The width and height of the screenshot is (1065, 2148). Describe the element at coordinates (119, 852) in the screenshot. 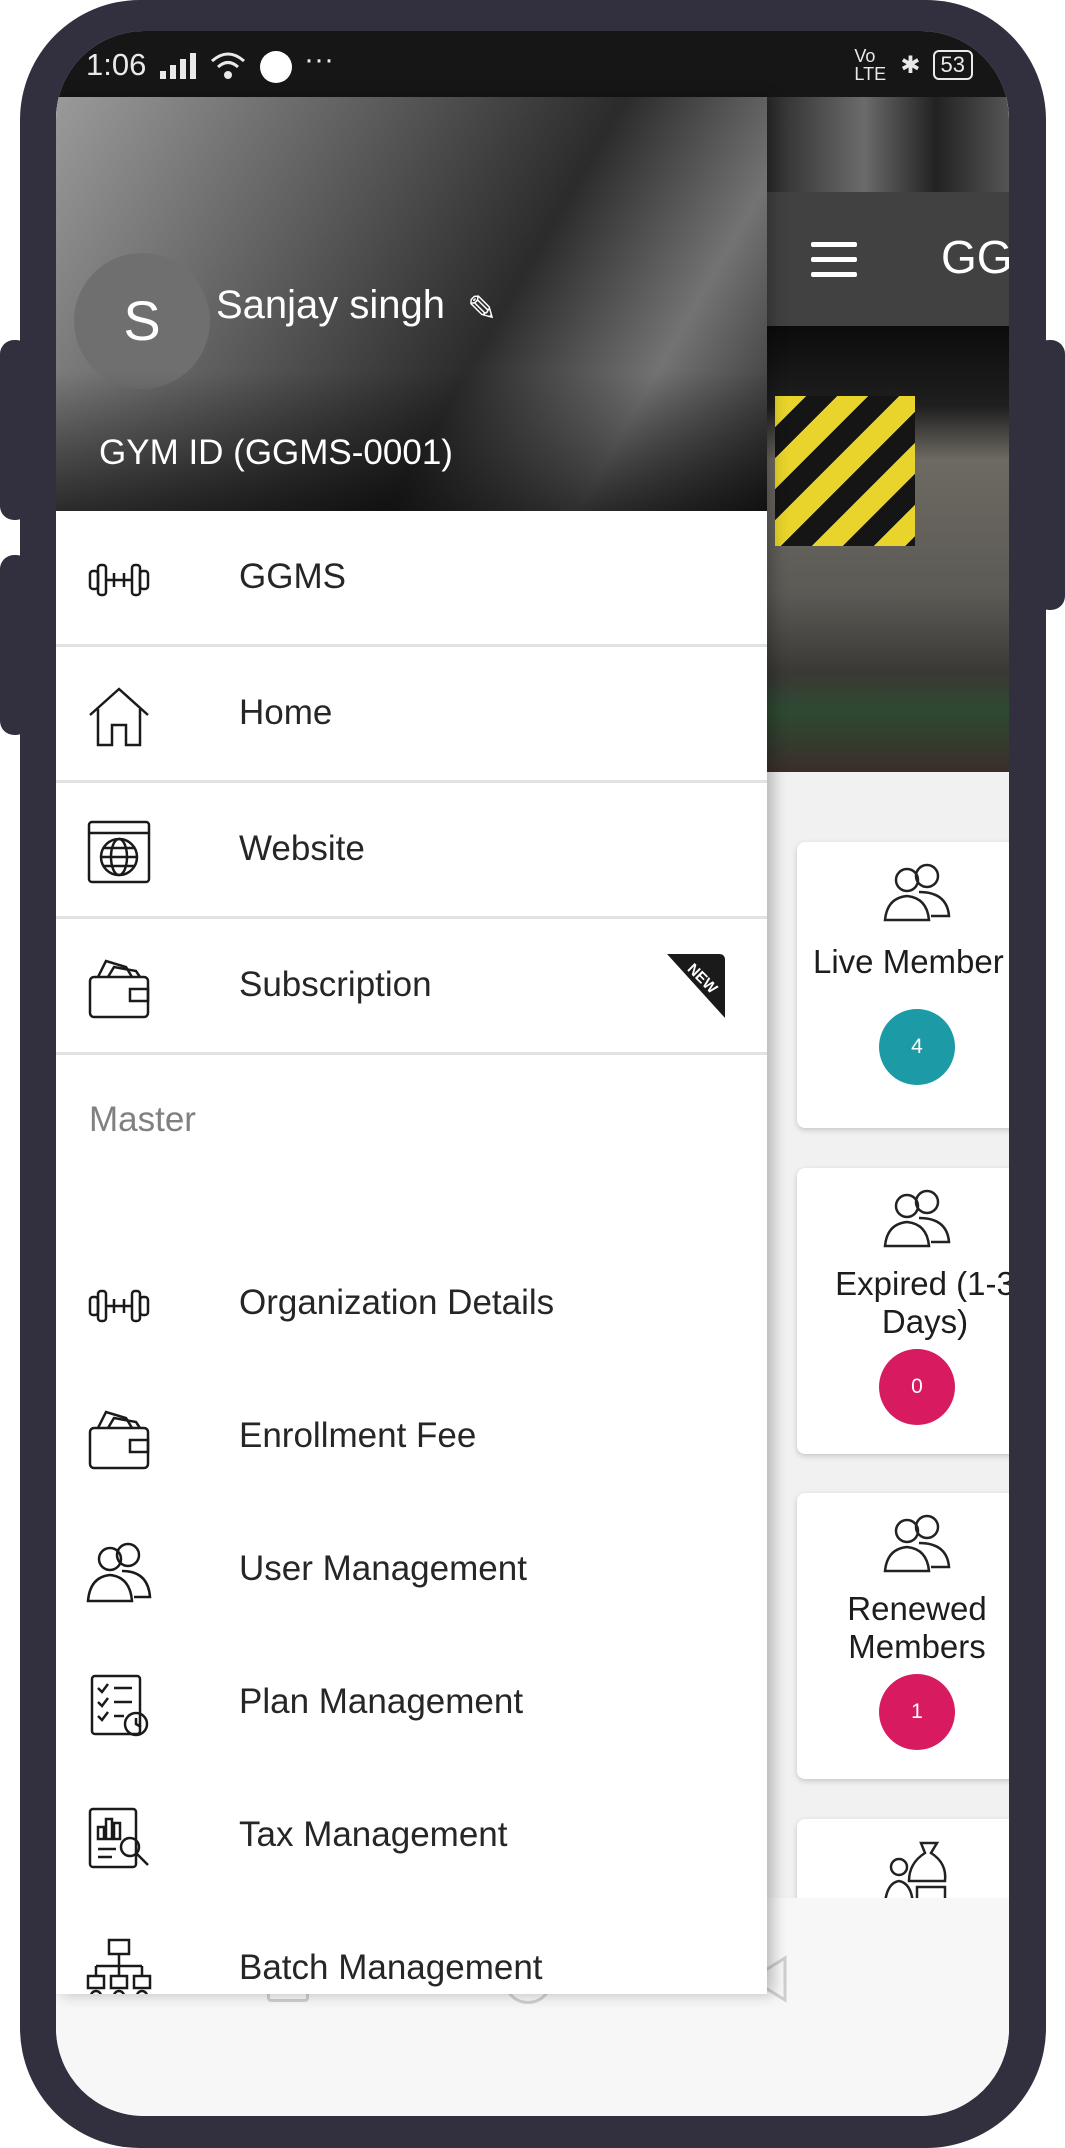

I see `globe-icon` at that location.